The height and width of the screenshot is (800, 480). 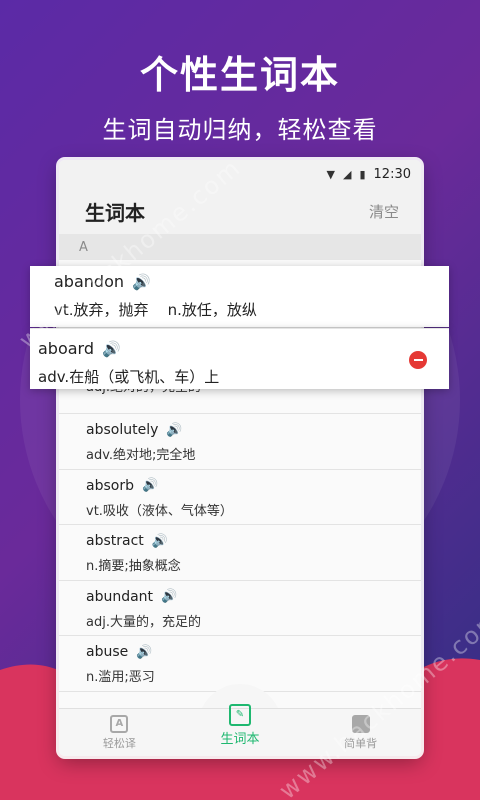 What do you see at coordinates (240, 211) in the screenshot?
I see `app-bar: 生词本 清空` at bounding box center [240, 211].